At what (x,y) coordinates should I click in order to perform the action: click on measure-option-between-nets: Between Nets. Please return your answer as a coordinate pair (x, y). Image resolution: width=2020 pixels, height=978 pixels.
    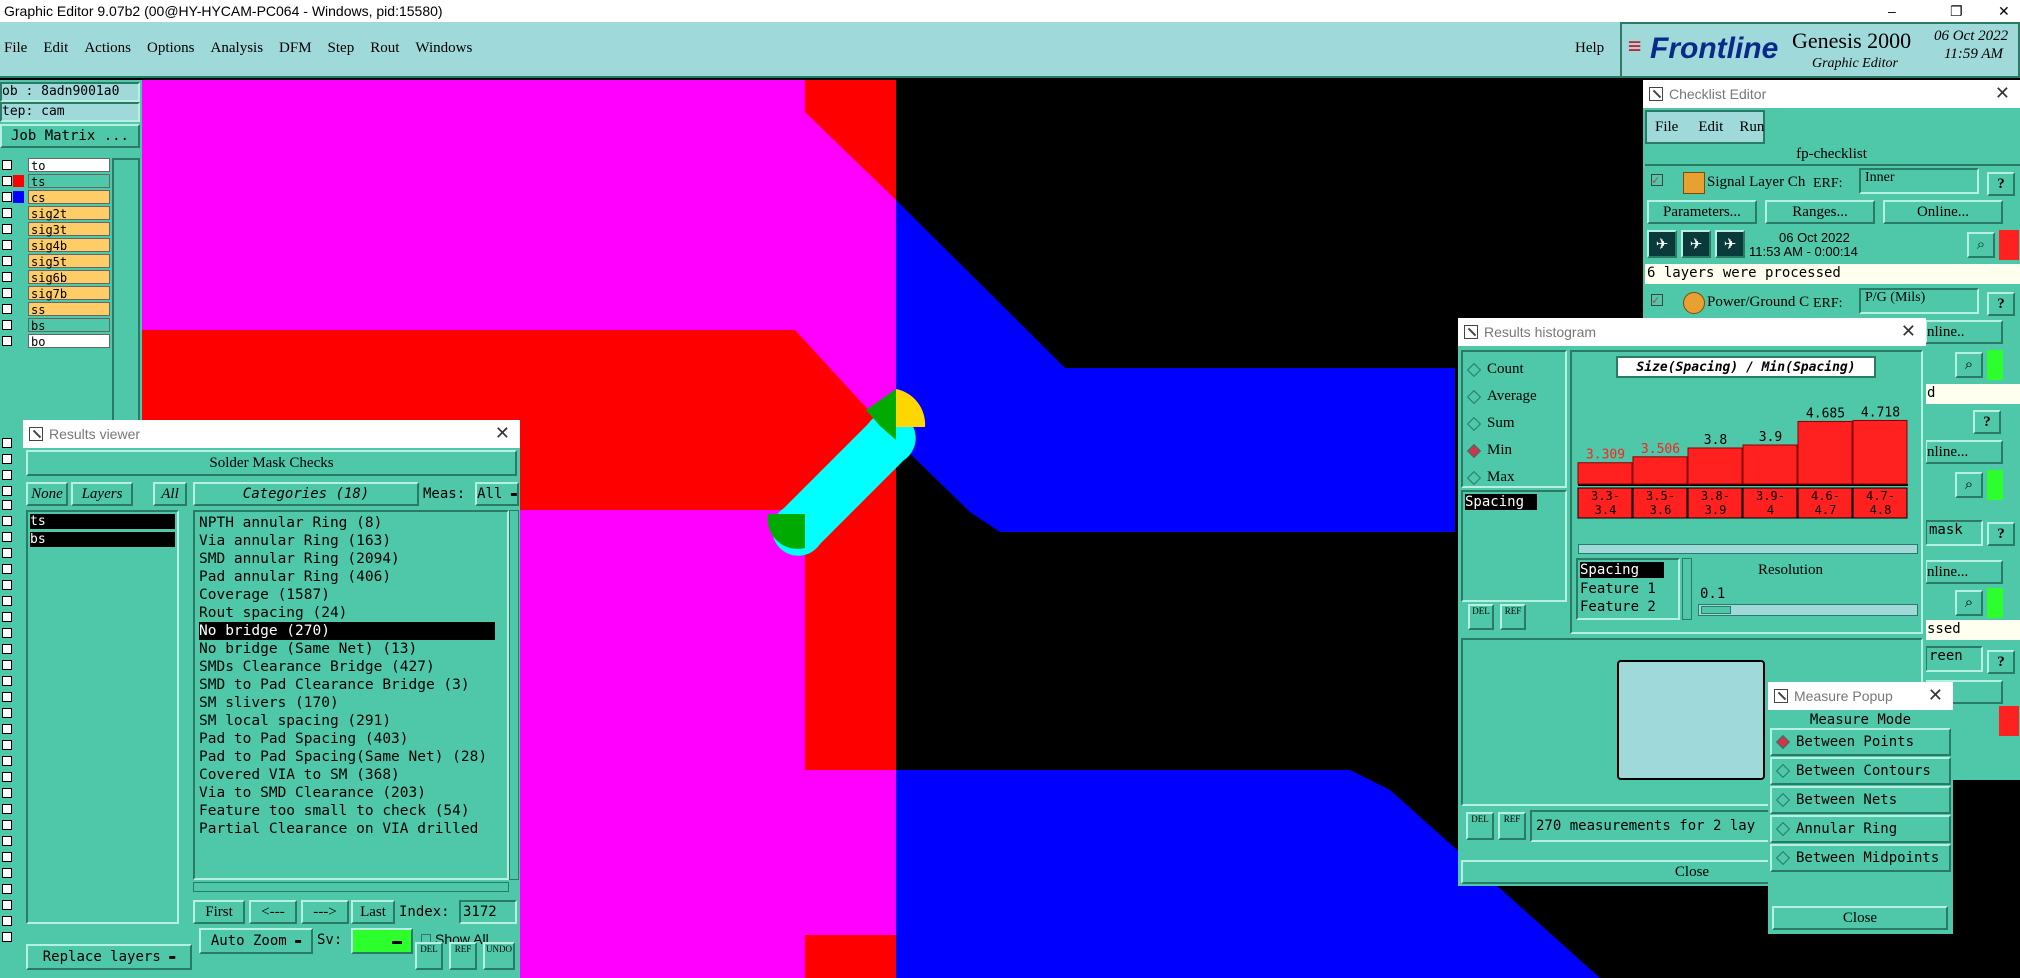
    Looking at the image, I should click on (1860, 800).